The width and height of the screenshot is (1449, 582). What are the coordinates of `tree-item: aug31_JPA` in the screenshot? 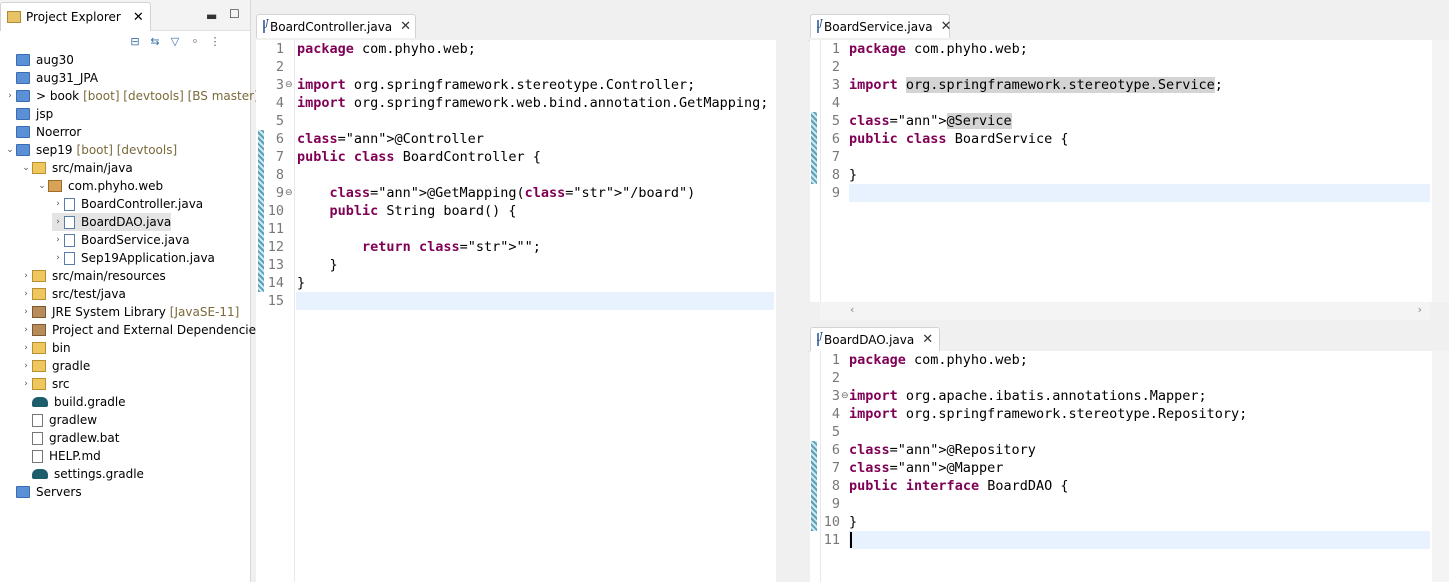 It's located at (51, 78).